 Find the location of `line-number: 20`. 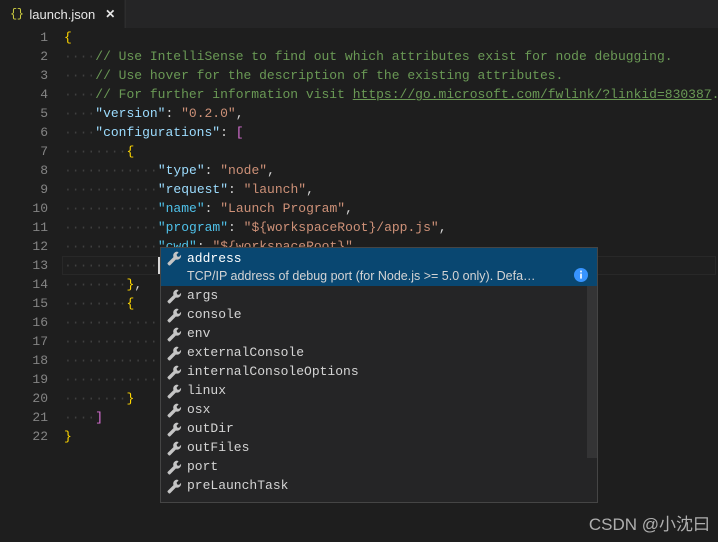

line-number: 20 is located at coordinates (40, 398).